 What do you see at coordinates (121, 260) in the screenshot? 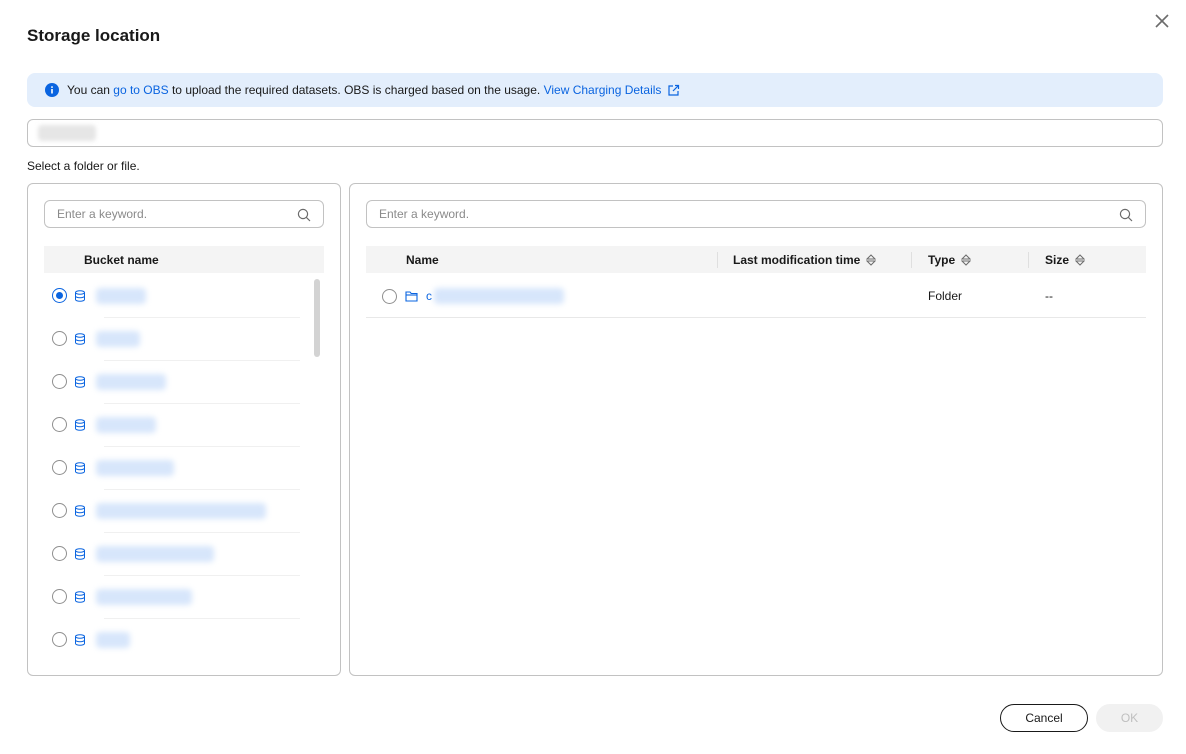
I see `bucket-name-header: Bucket name` at bounding box center [121, 260].